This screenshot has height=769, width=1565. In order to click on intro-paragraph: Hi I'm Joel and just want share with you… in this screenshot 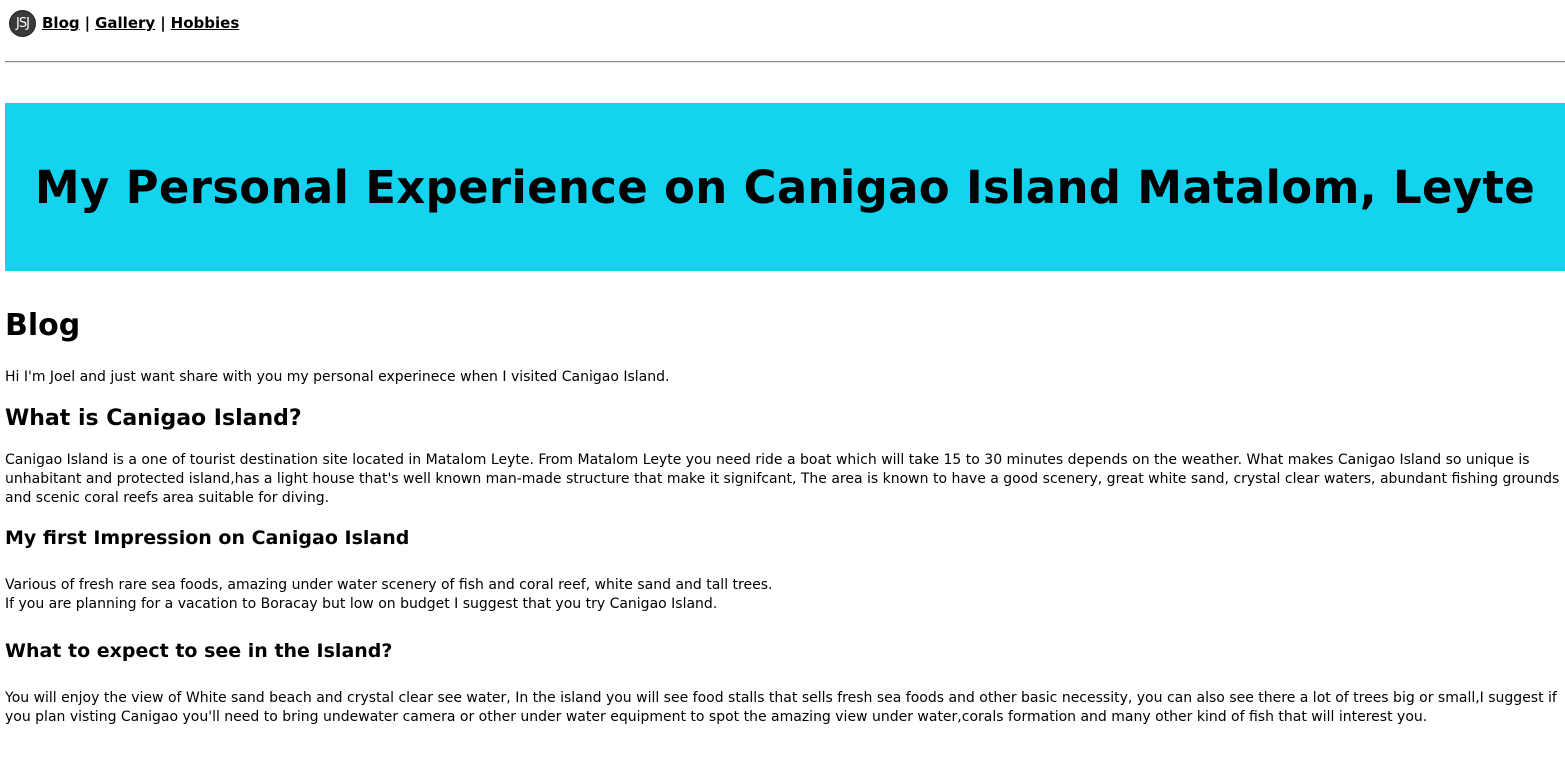, I will do `click(337, 377)`.